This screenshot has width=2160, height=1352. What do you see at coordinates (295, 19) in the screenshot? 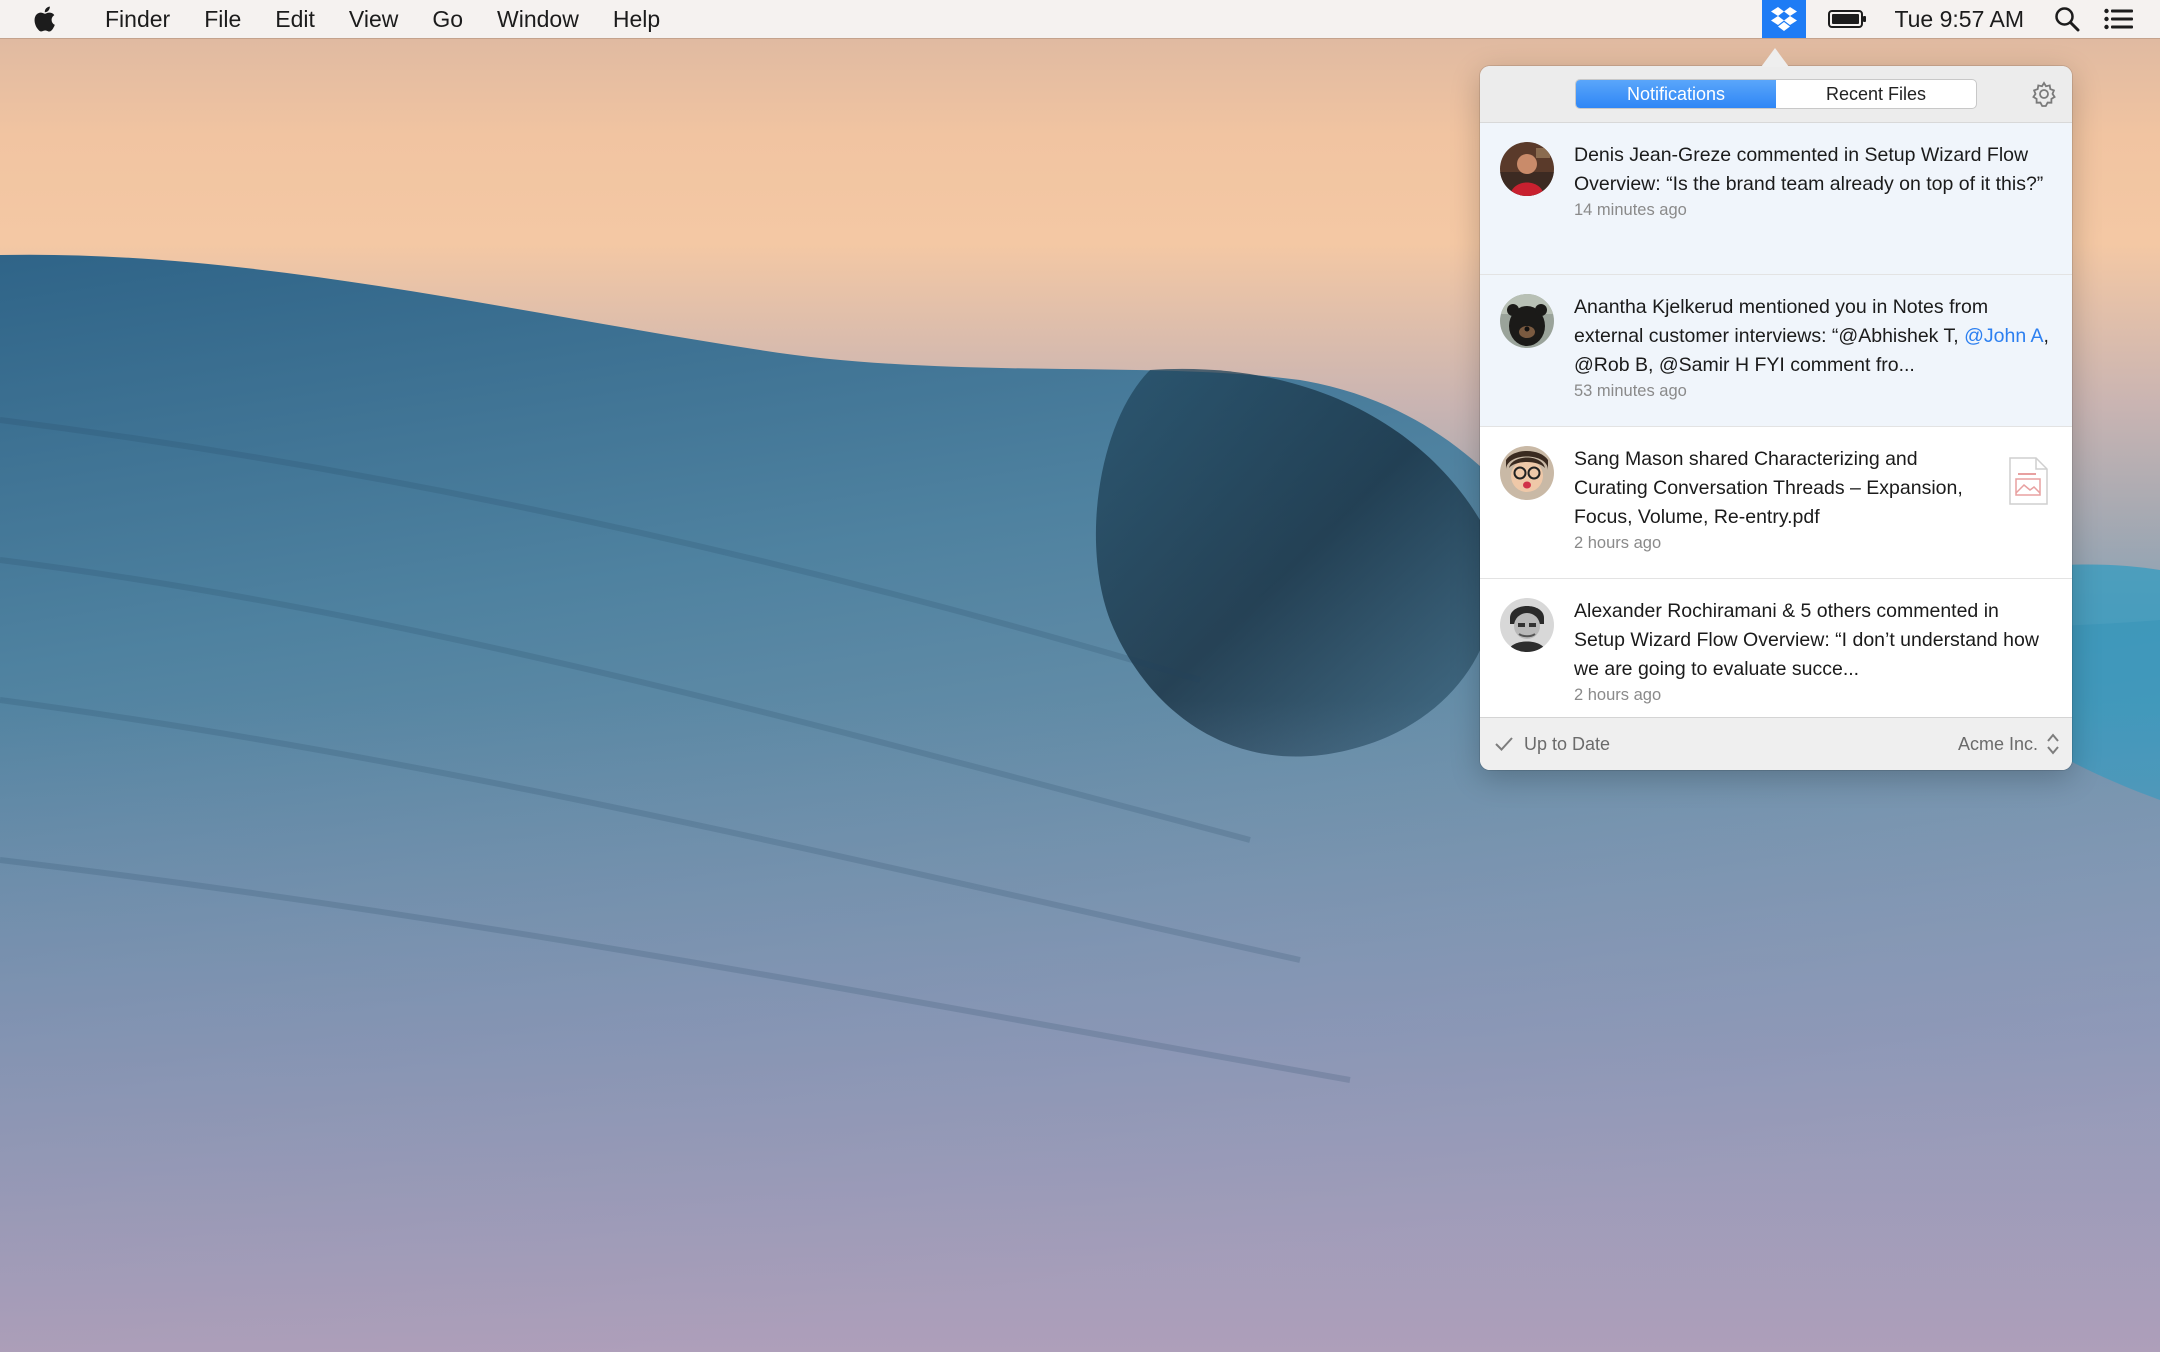
I see `edit-menu: Edit` at bounding box center [295, 19].